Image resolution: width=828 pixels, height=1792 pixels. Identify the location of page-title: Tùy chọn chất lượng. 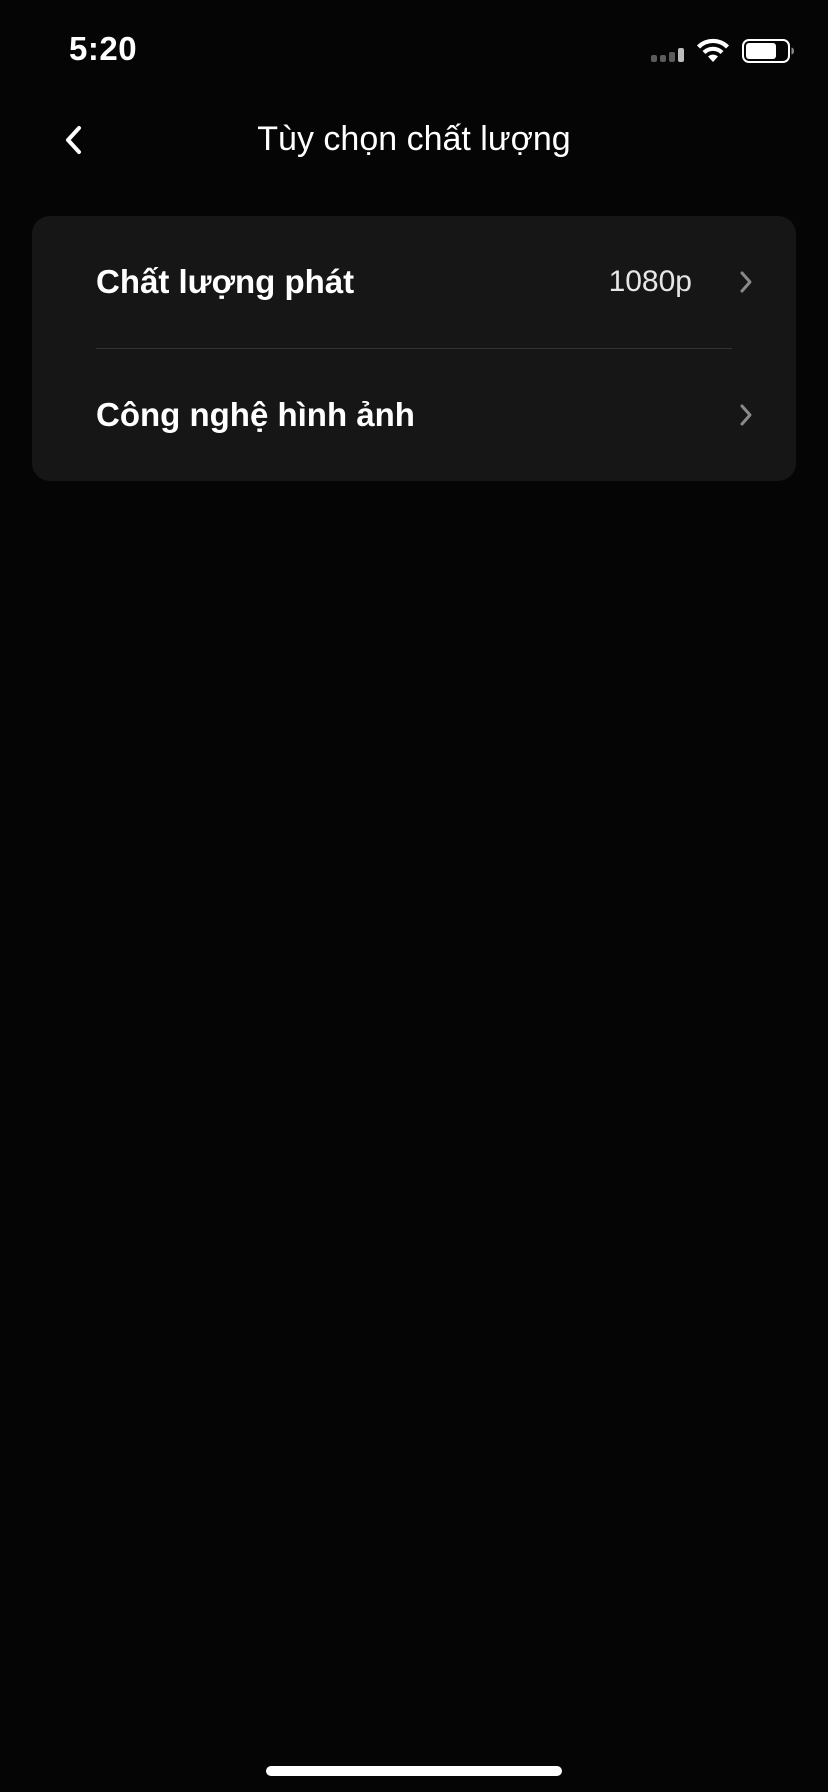
(414, 139).